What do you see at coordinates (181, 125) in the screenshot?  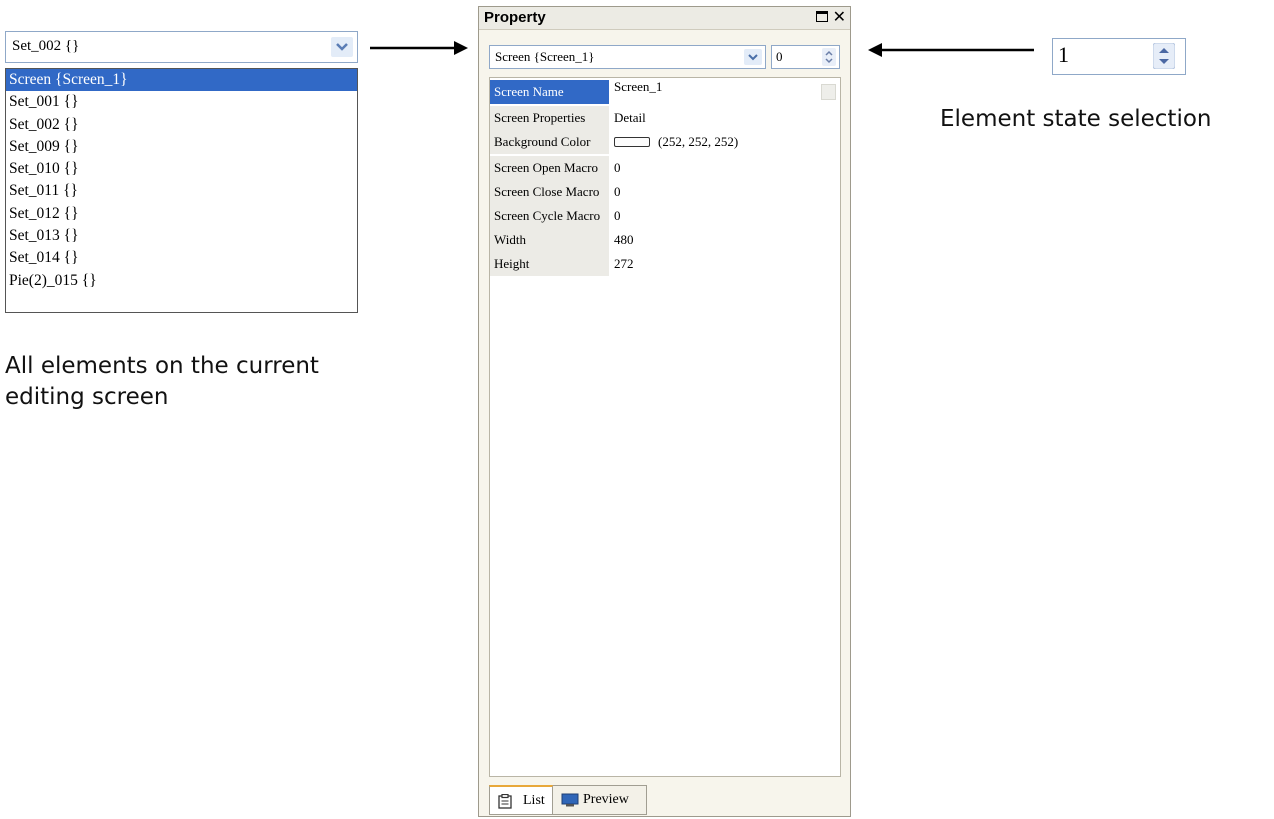 I see `list-item: Set_002 {}` at bounding box center [181, 125].